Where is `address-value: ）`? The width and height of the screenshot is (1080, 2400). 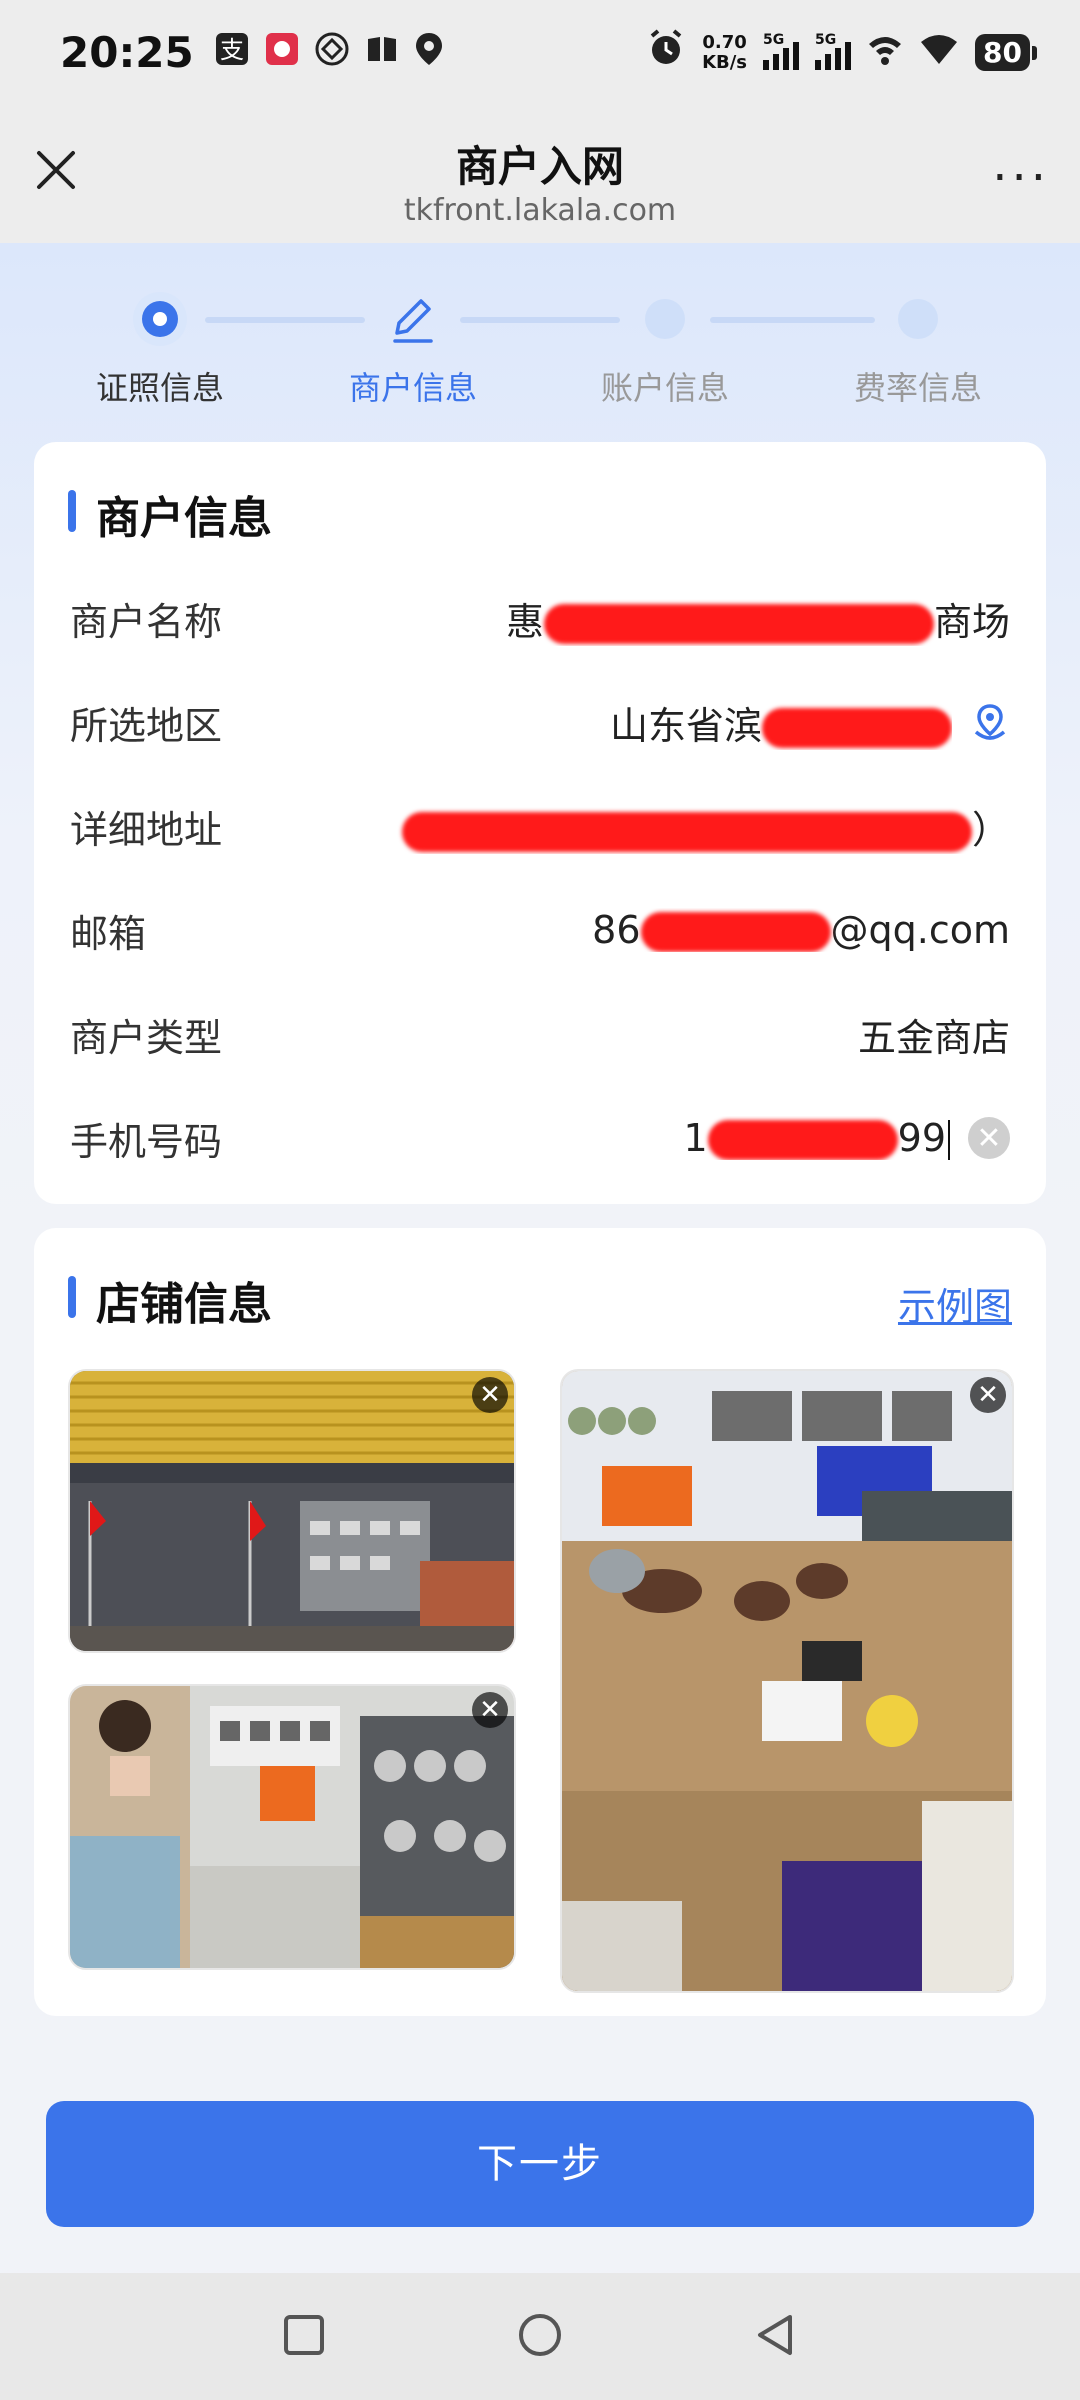
address-value: ） is located at coordinates (670, 826).